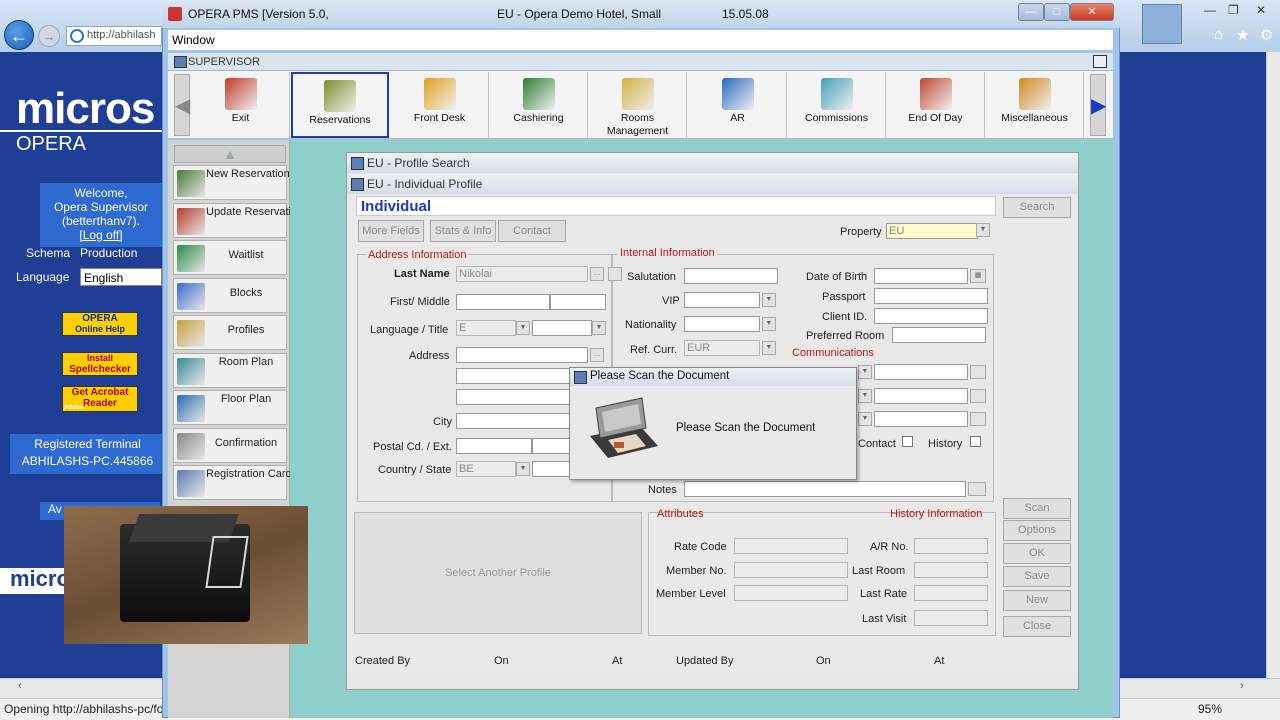 The width and height of the screenshot is (1280, 720). I want to click on scan-button: Scan, so click(1037, 508).